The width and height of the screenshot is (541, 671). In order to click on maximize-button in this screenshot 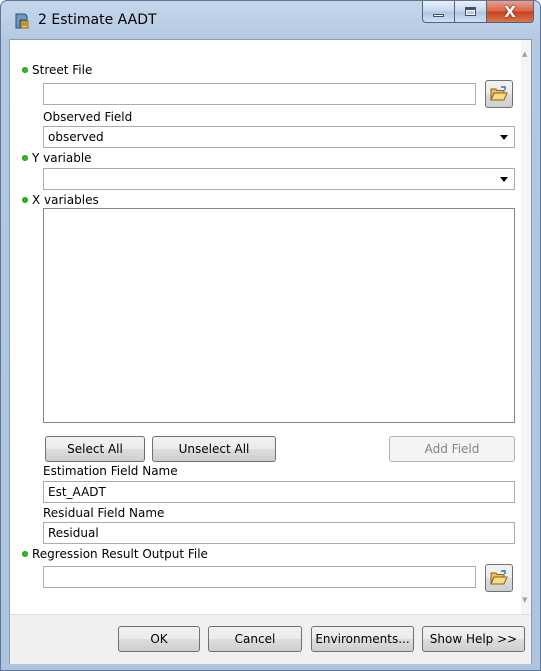, I will do `click(470, 12)`.